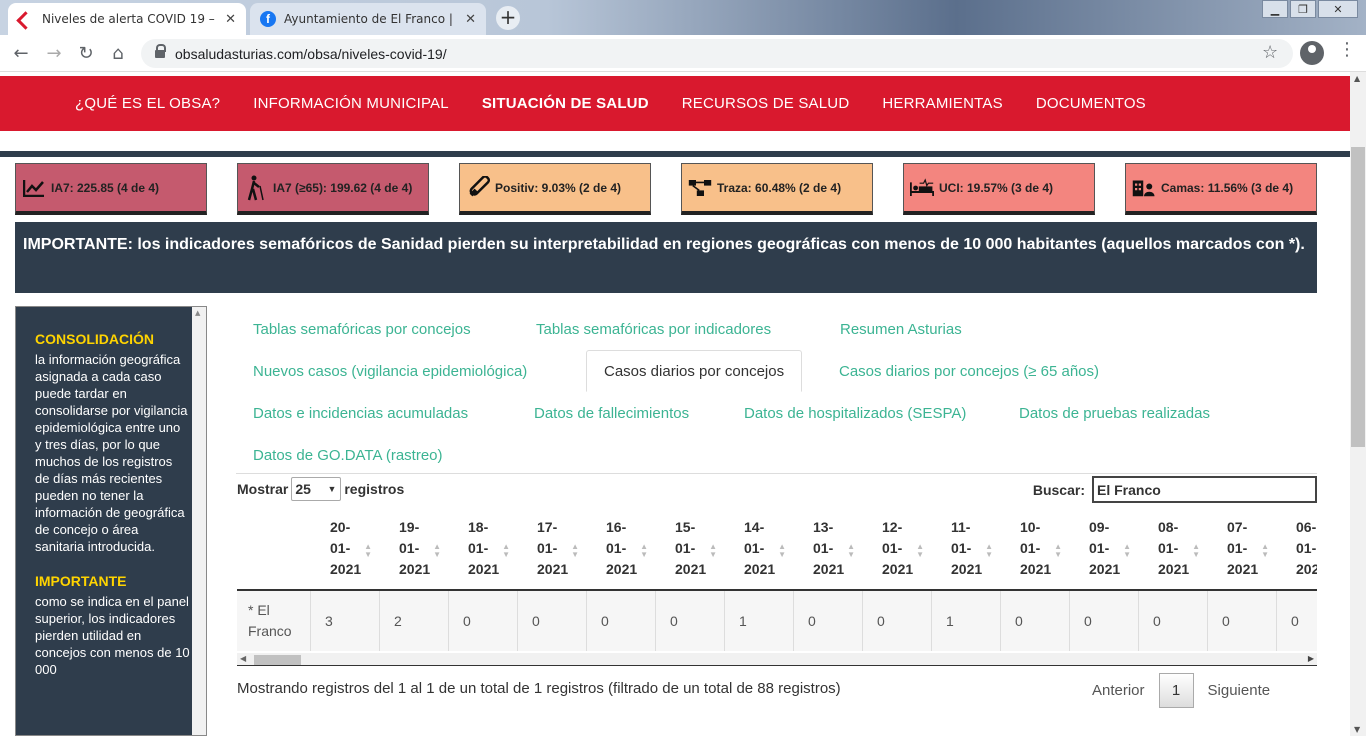  I want to click on tab-datos-godata: Datos de GO.DATA (rastreo), so click(348, 455).